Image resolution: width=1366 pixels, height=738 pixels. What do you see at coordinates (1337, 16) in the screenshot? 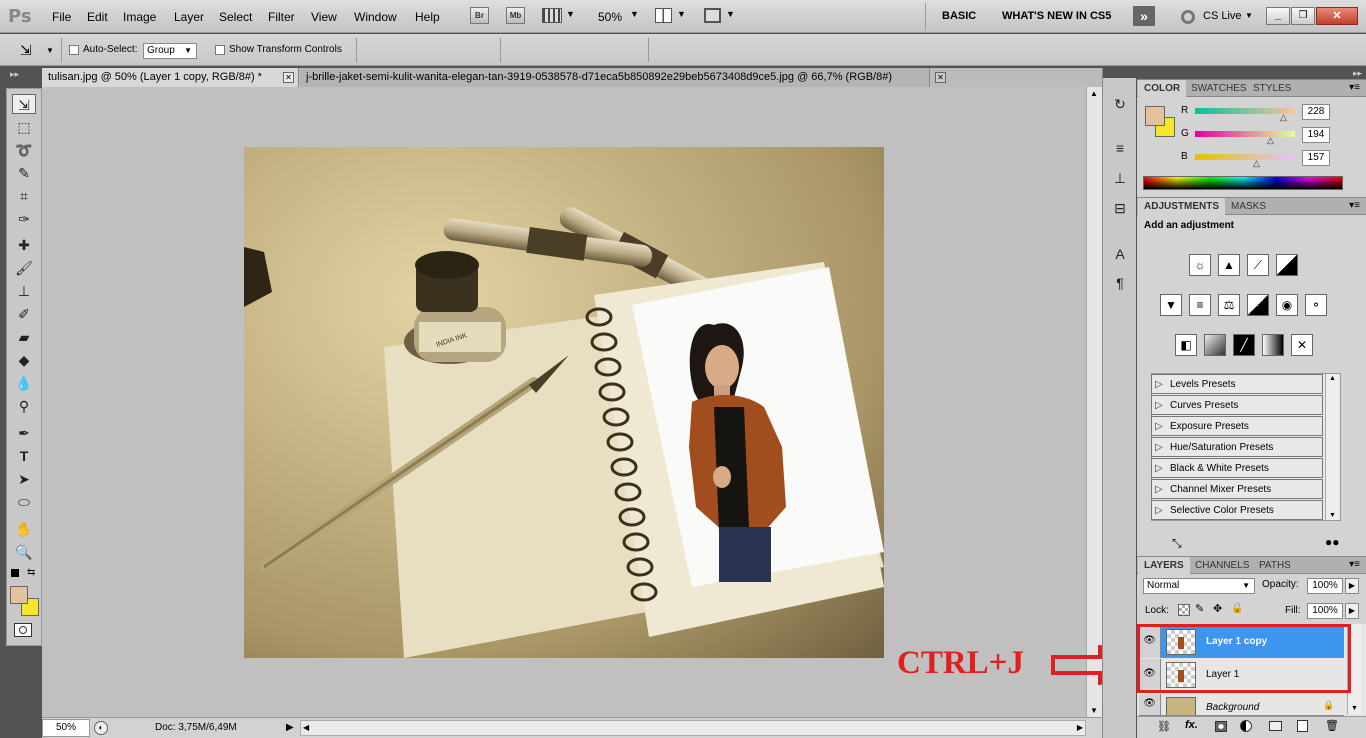
I see `close-button: ✕` at bounding box center [1337, 16].